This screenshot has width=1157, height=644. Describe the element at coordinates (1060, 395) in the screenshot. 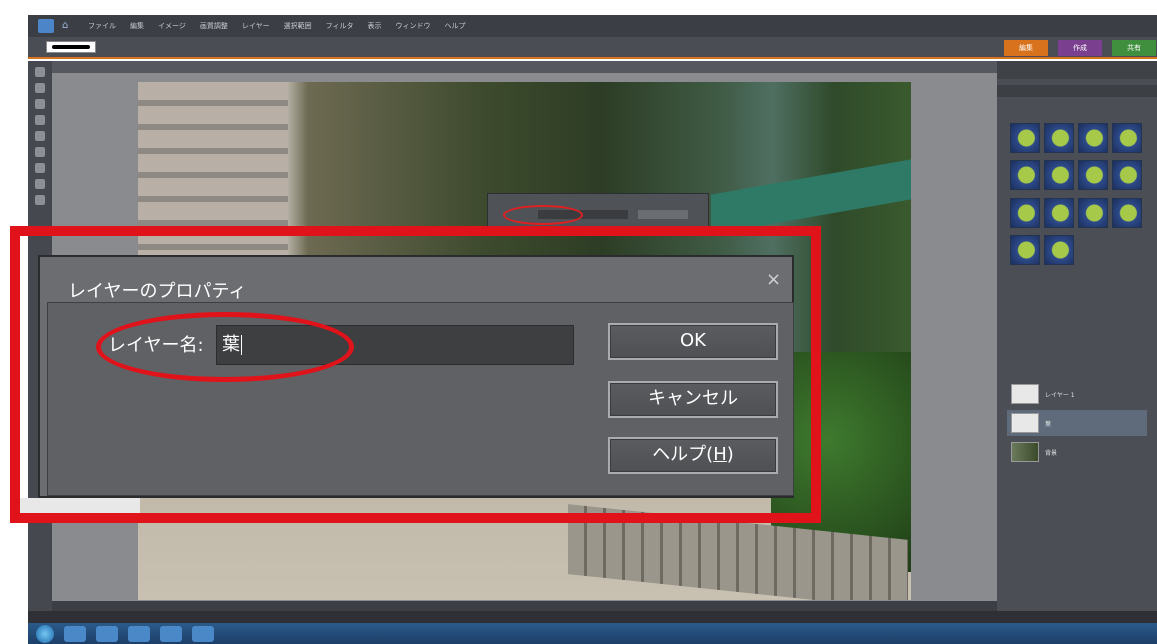

I see `layer-name: レイヤー 1` at that location.